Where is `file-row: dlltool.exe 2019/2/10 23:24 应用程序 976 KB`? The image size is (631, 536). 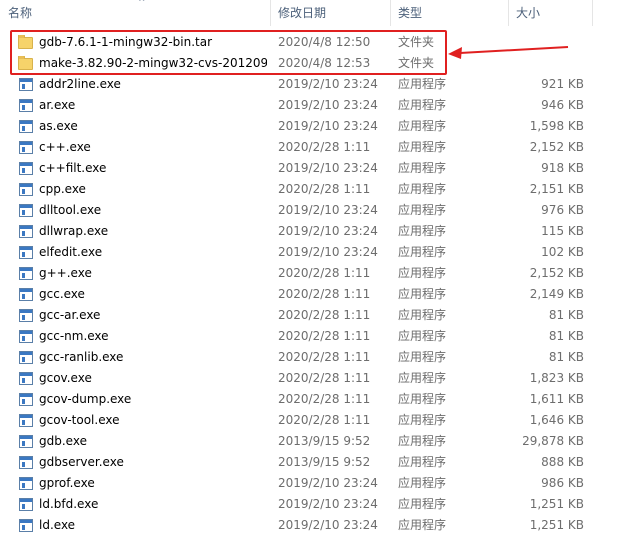
file-row: dlltool.exe 2019/2/10 23:24 应用程序 976 KB is located at coordinates (315, 210).